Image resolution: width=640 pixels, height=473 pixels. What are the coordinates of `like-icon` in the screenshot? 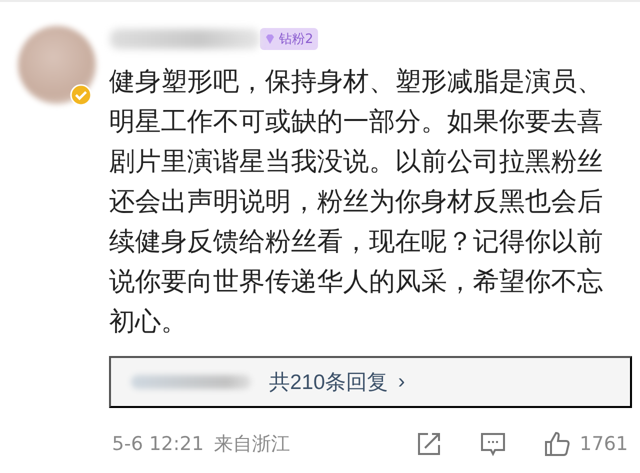 It's located at (557, 444).